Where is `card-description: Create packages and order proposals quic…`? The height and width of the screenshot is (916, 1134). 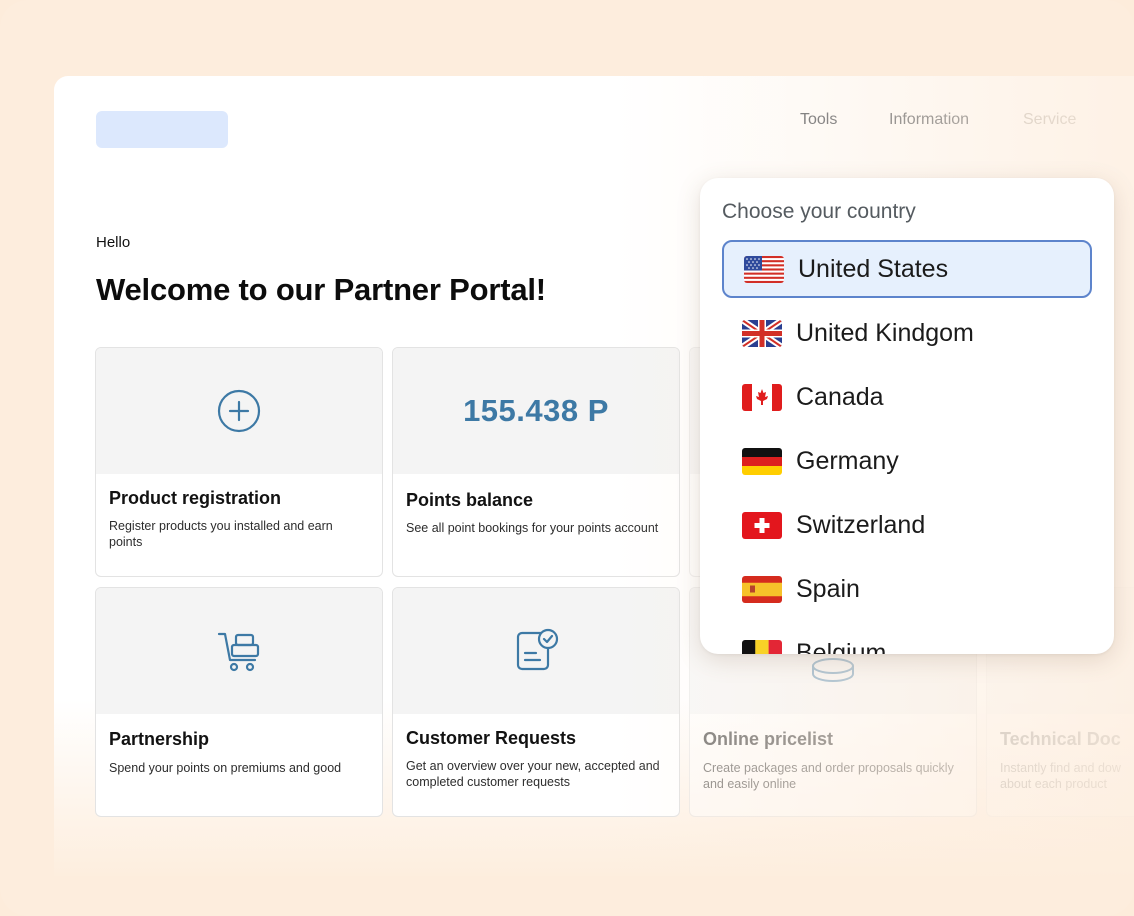
card-description: Create packages and order proposals quic… is located at coordinates (828, 776).